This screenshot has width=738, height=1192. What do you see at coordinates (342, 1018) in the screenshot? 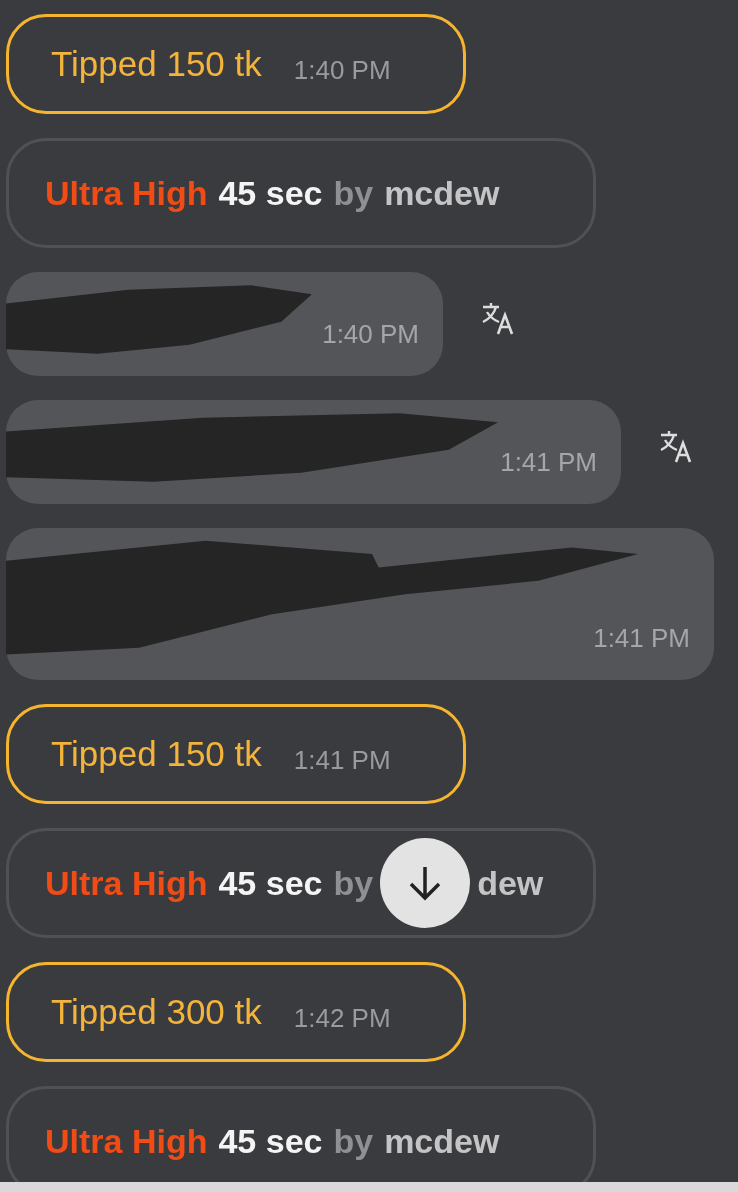
I see `message-time: 1:42 PM` at bounding box center [342, 1018].